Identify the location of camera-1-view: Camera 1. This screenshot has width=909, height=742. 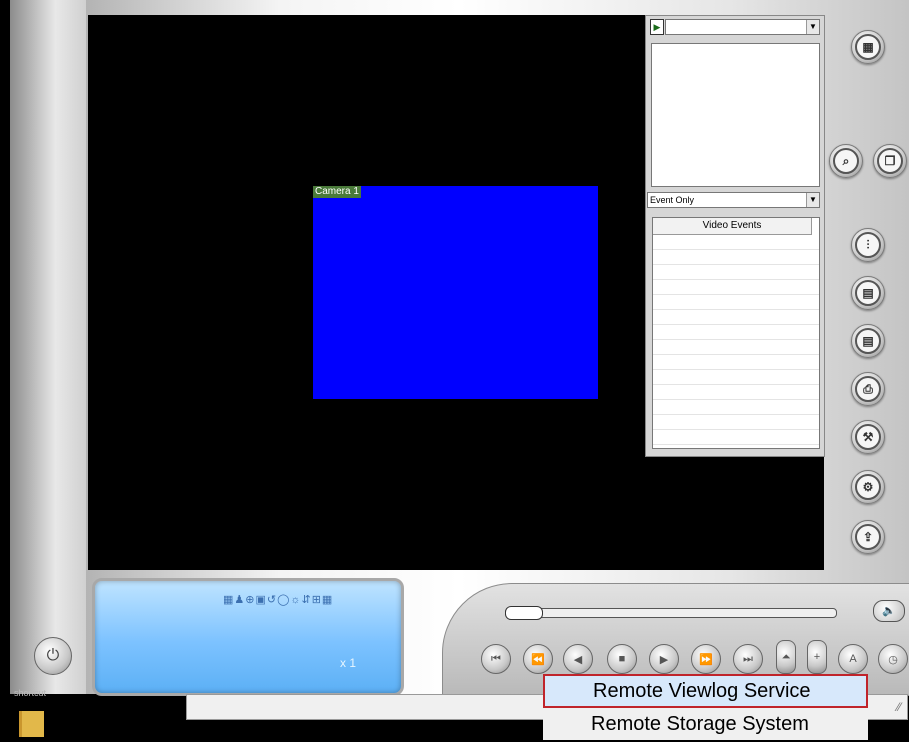
(455, 292).